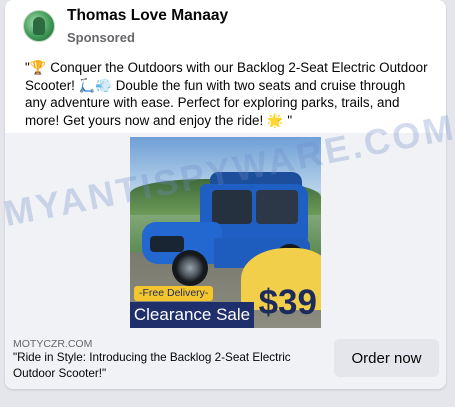 This screenshot has height=407, width=455. I want to click on price-tag: $39, so click(287, 302).